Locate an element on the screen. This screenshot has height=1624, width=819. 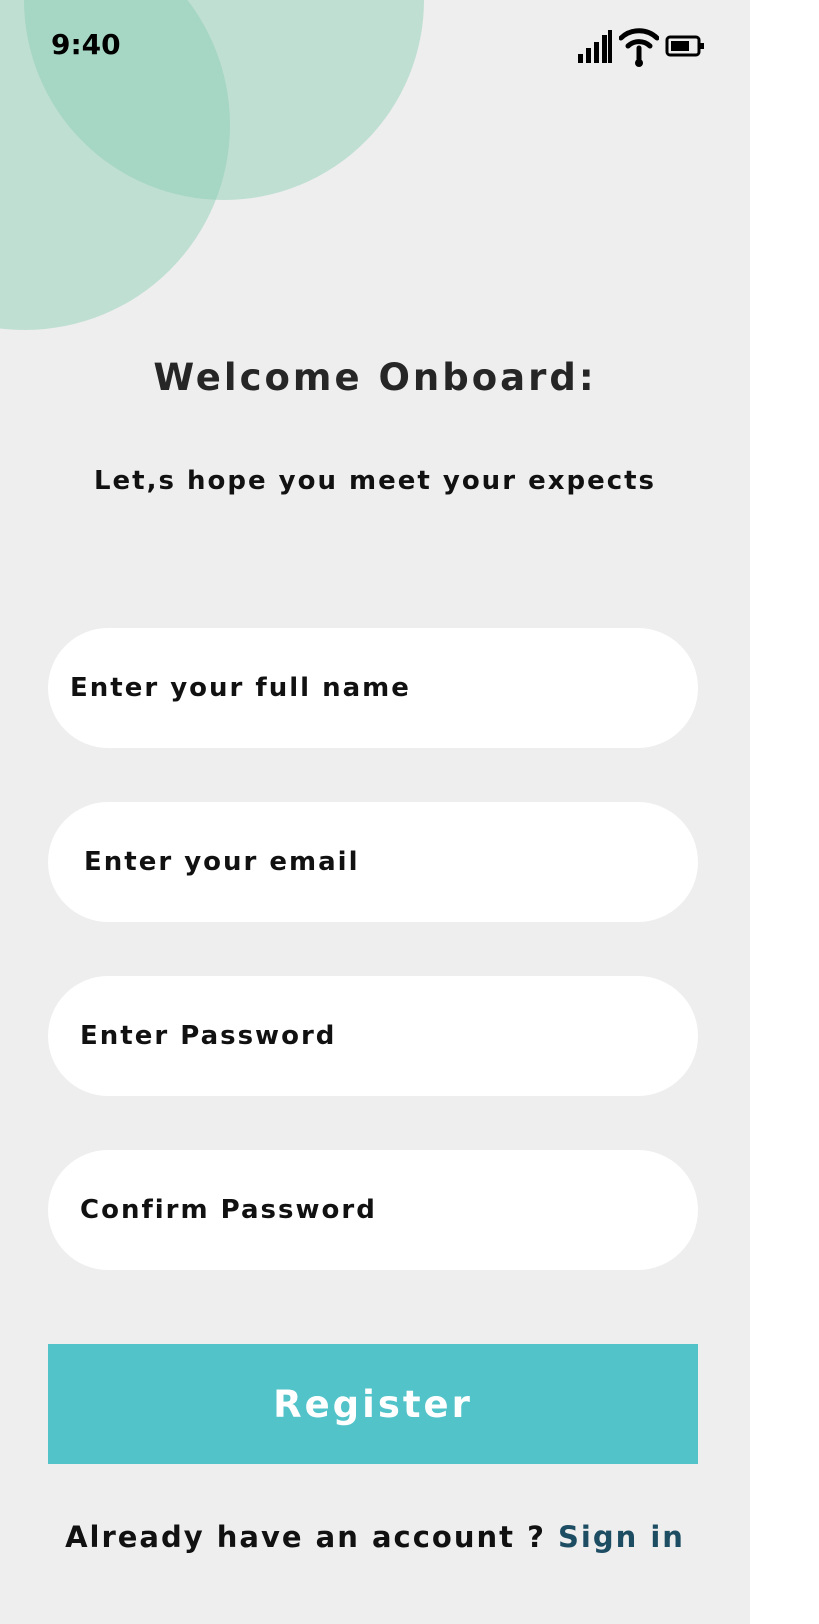
password-input is located at coordinates (380, 1036).